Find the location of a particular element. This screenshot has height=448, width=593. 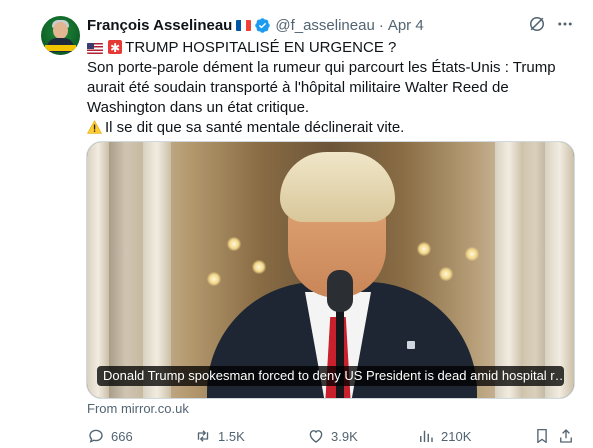

photo-hair is located at coordinates (337, 187).